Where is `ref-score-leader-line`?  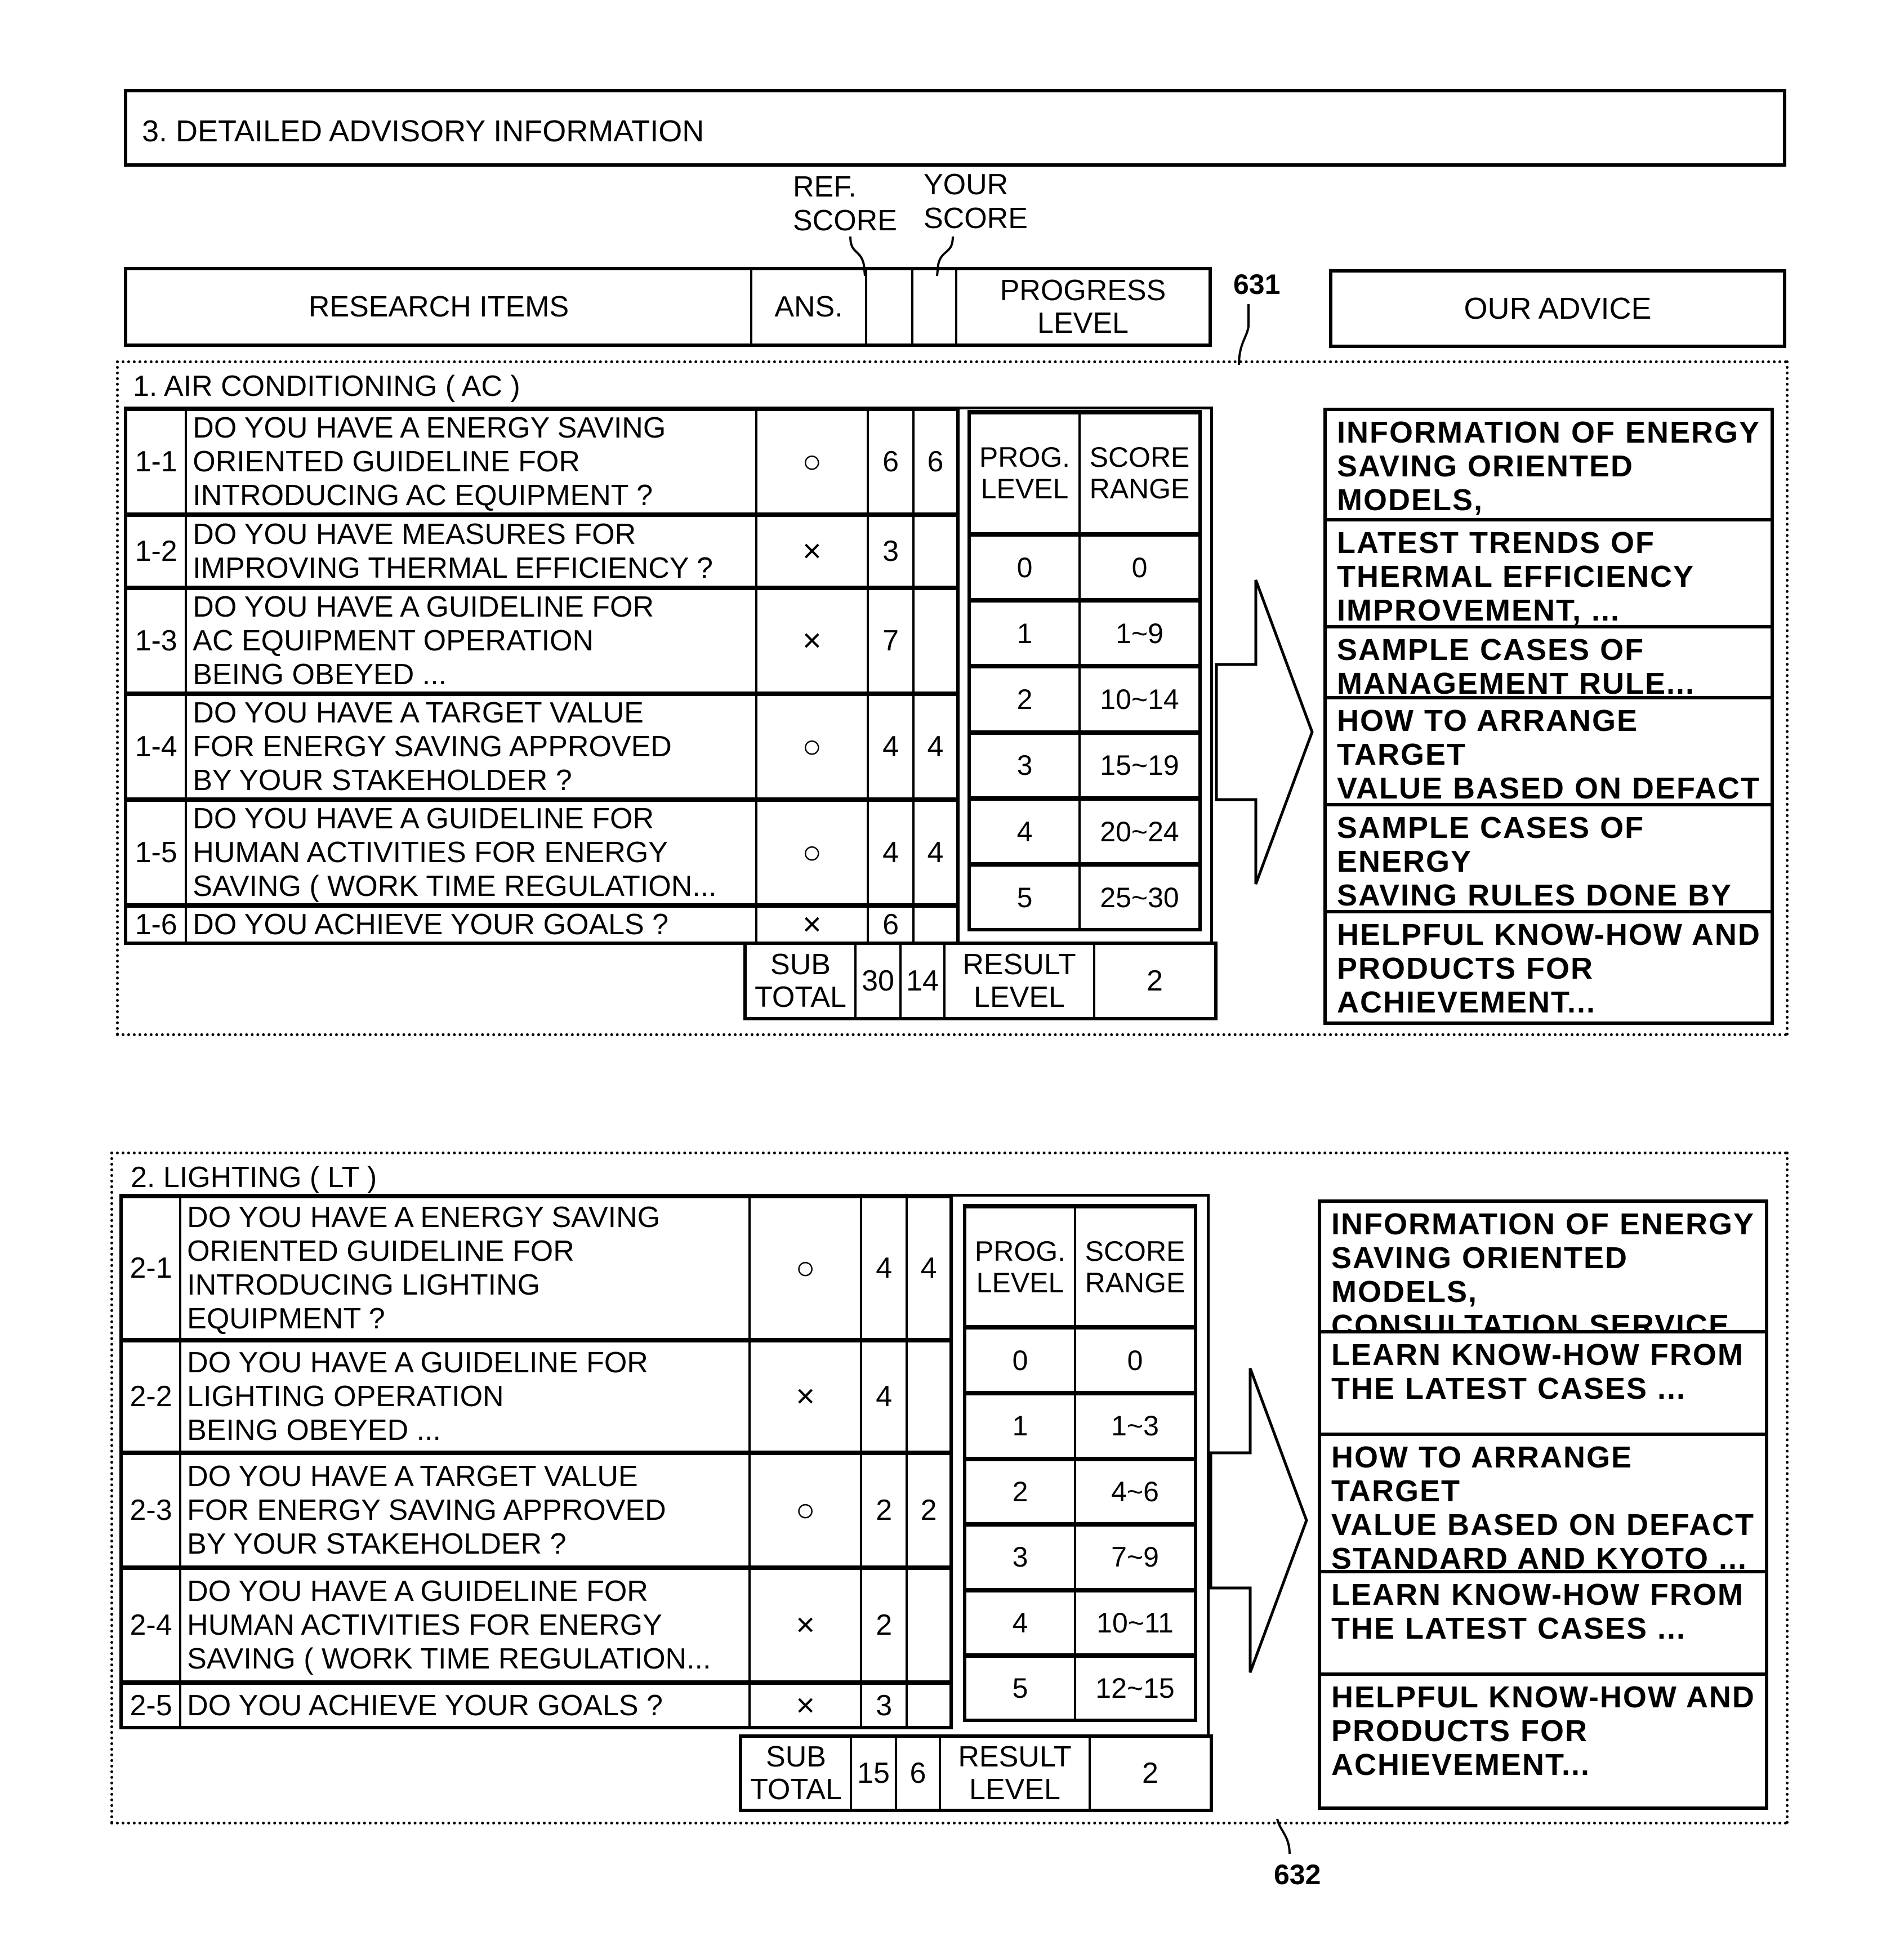
ref-score-leader-line is located at coordinates (857, 256).